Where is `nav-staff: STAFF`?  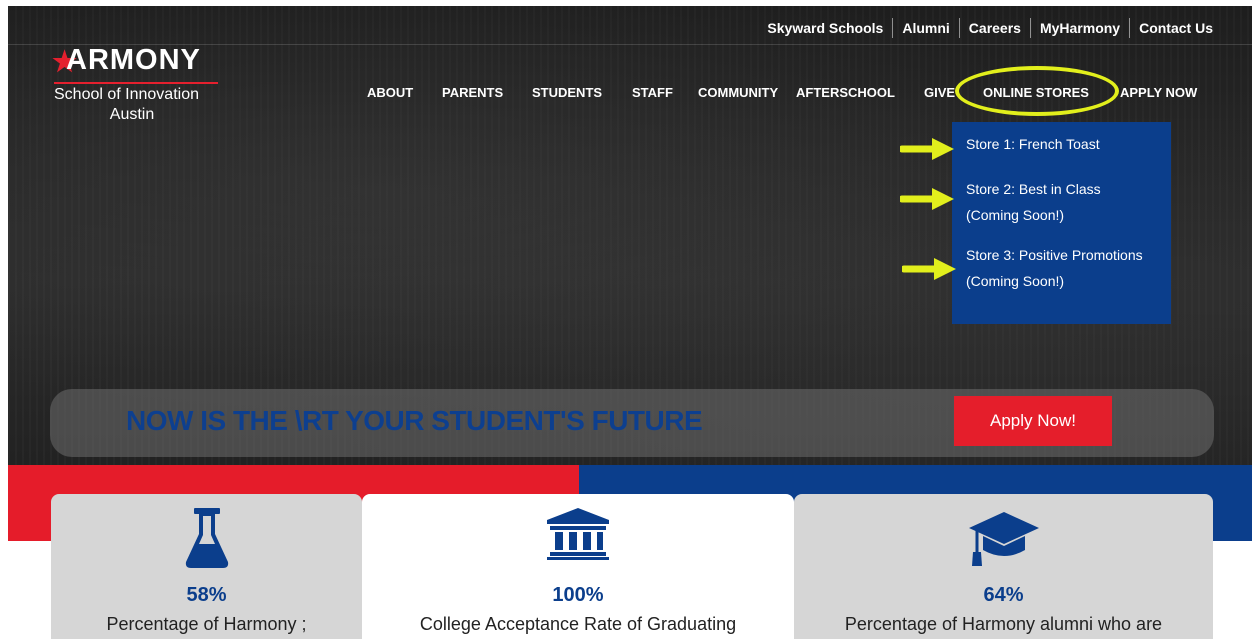 nav-staff: STAFF is located at coordinates (652, 92).